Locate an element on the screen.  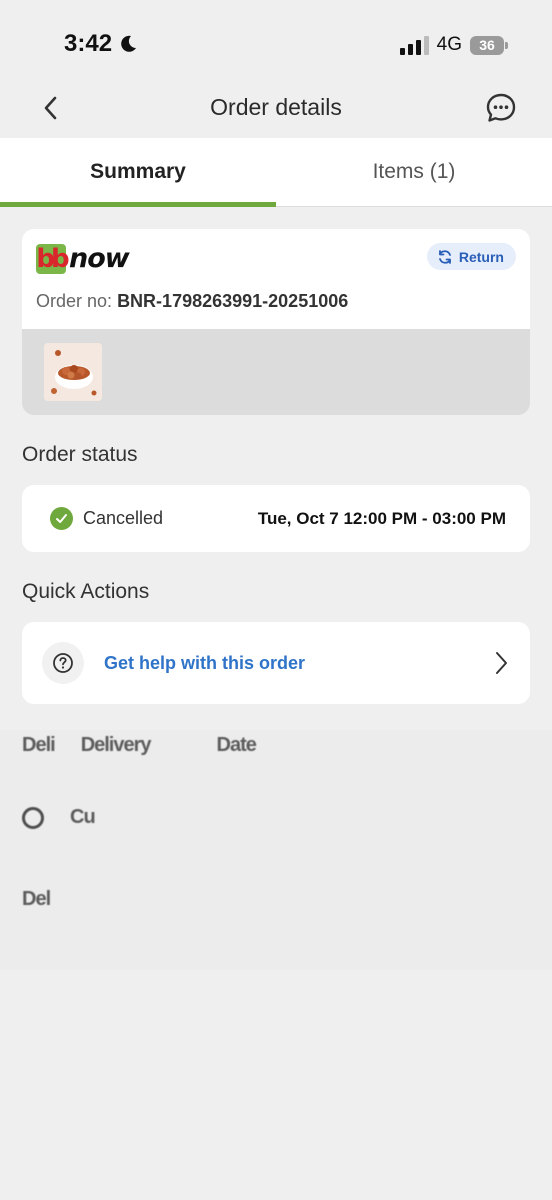
product-thumbnail-strip is located at coordinates (276, 372).